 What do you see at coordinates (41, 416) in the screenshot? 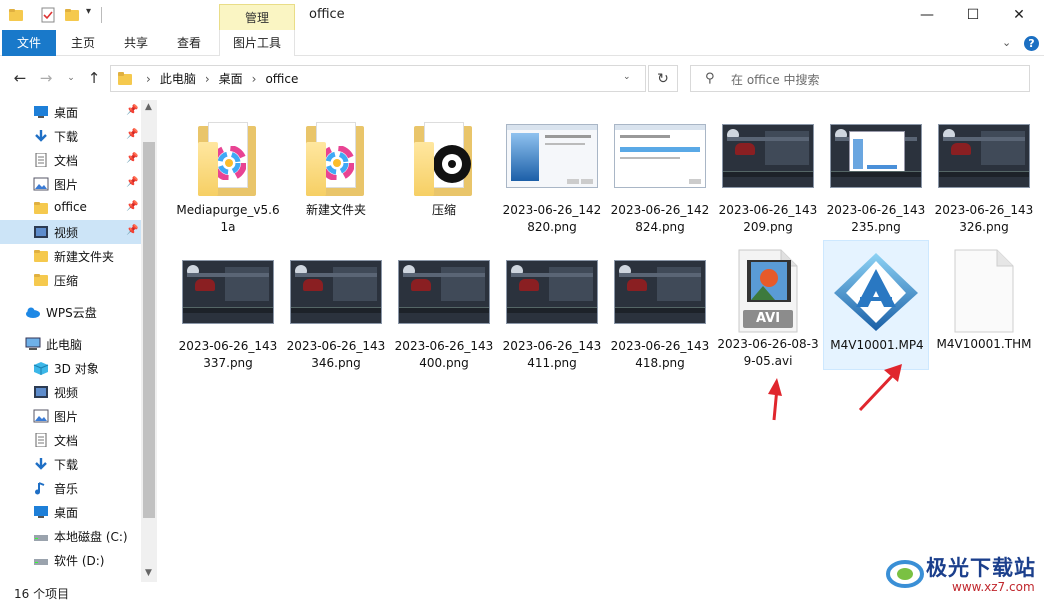
I see `picture-icon` at bounding box center [41, 416].